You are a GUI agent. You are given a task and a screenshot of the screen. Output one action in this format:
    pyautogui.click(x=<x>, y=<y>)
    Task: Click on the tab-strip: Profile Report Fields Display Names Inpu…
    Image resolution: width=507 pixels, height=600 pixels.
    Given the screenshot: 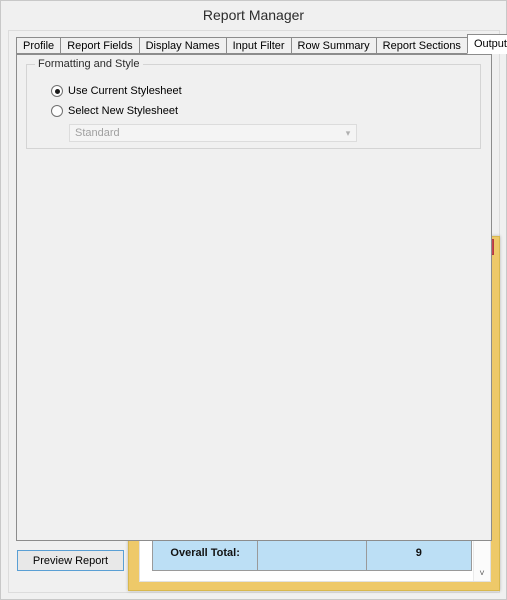 What is the action you would take?
    pyautogui.click(x=261, y=44)
    